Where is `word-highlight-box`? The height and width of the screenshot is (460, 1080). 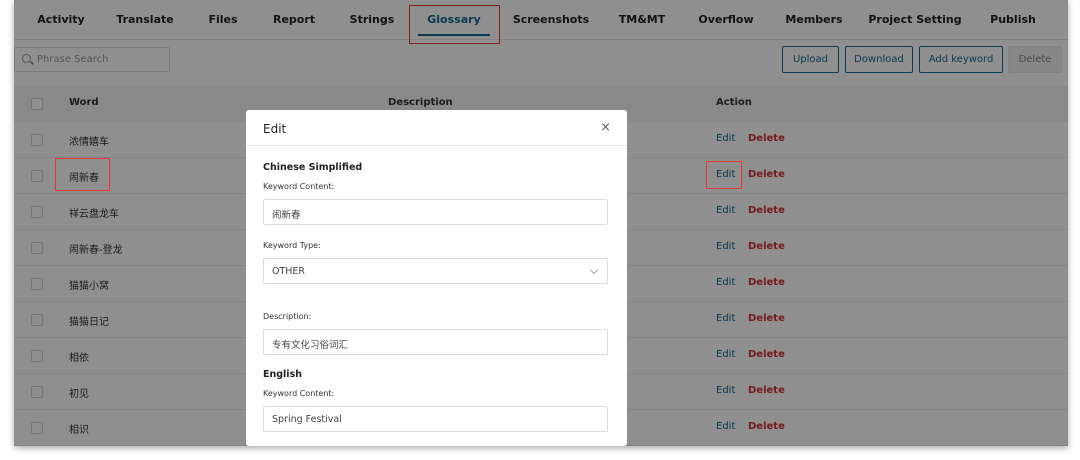
word-highlight-box is located at coordinates (82, 174).